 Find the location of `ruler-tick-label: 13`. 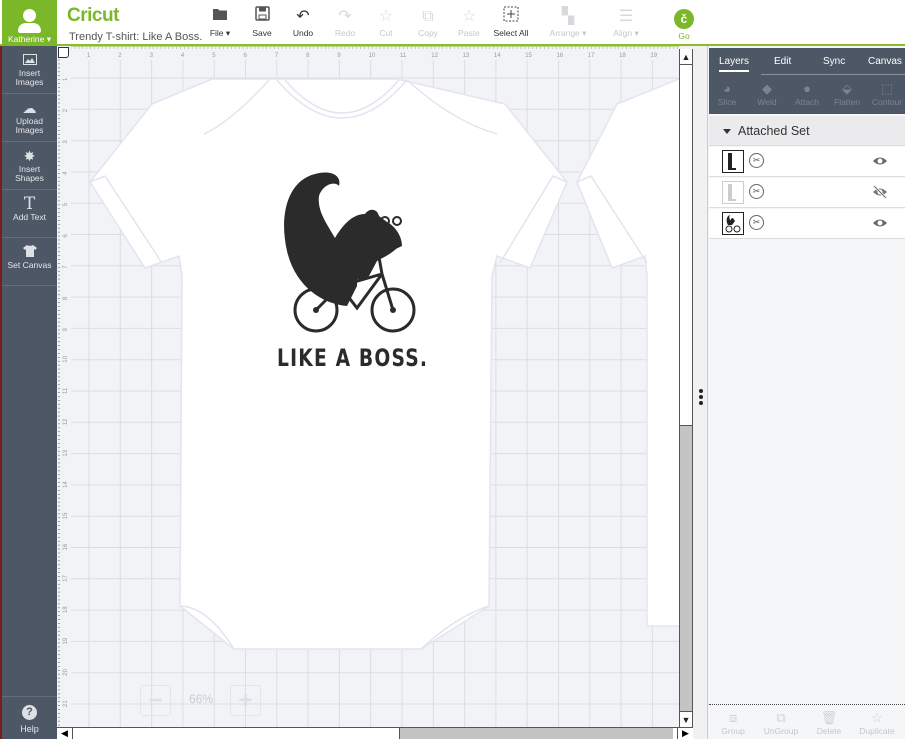

ruler-tick-label: 13 is located at coordinates (66, 452).